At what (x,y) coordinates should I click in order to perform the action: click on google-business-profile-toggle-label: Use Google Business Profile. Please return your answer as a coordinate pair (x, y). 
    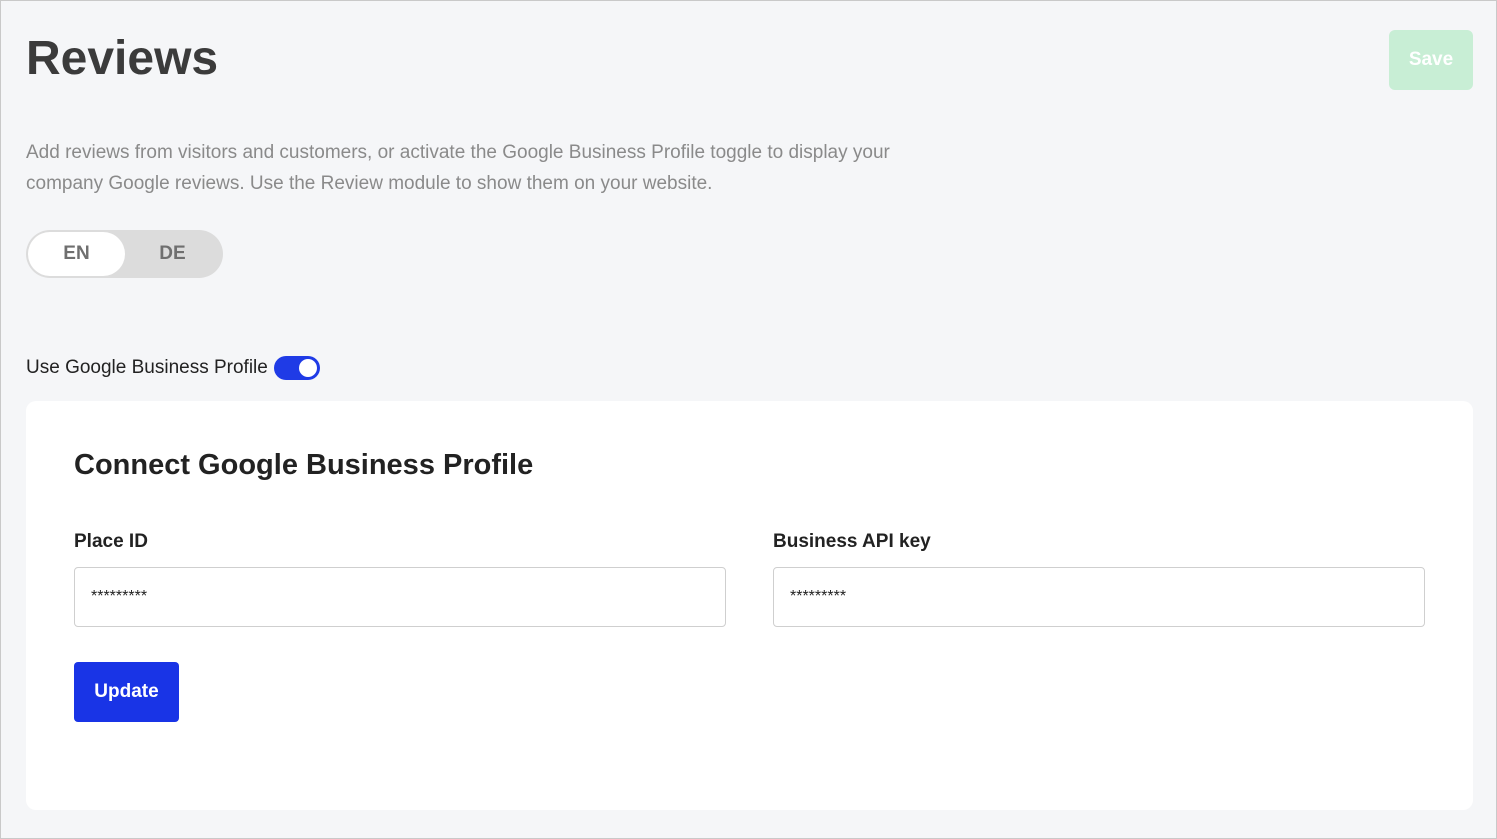
    Looking at the image, I should click on (147, 367).